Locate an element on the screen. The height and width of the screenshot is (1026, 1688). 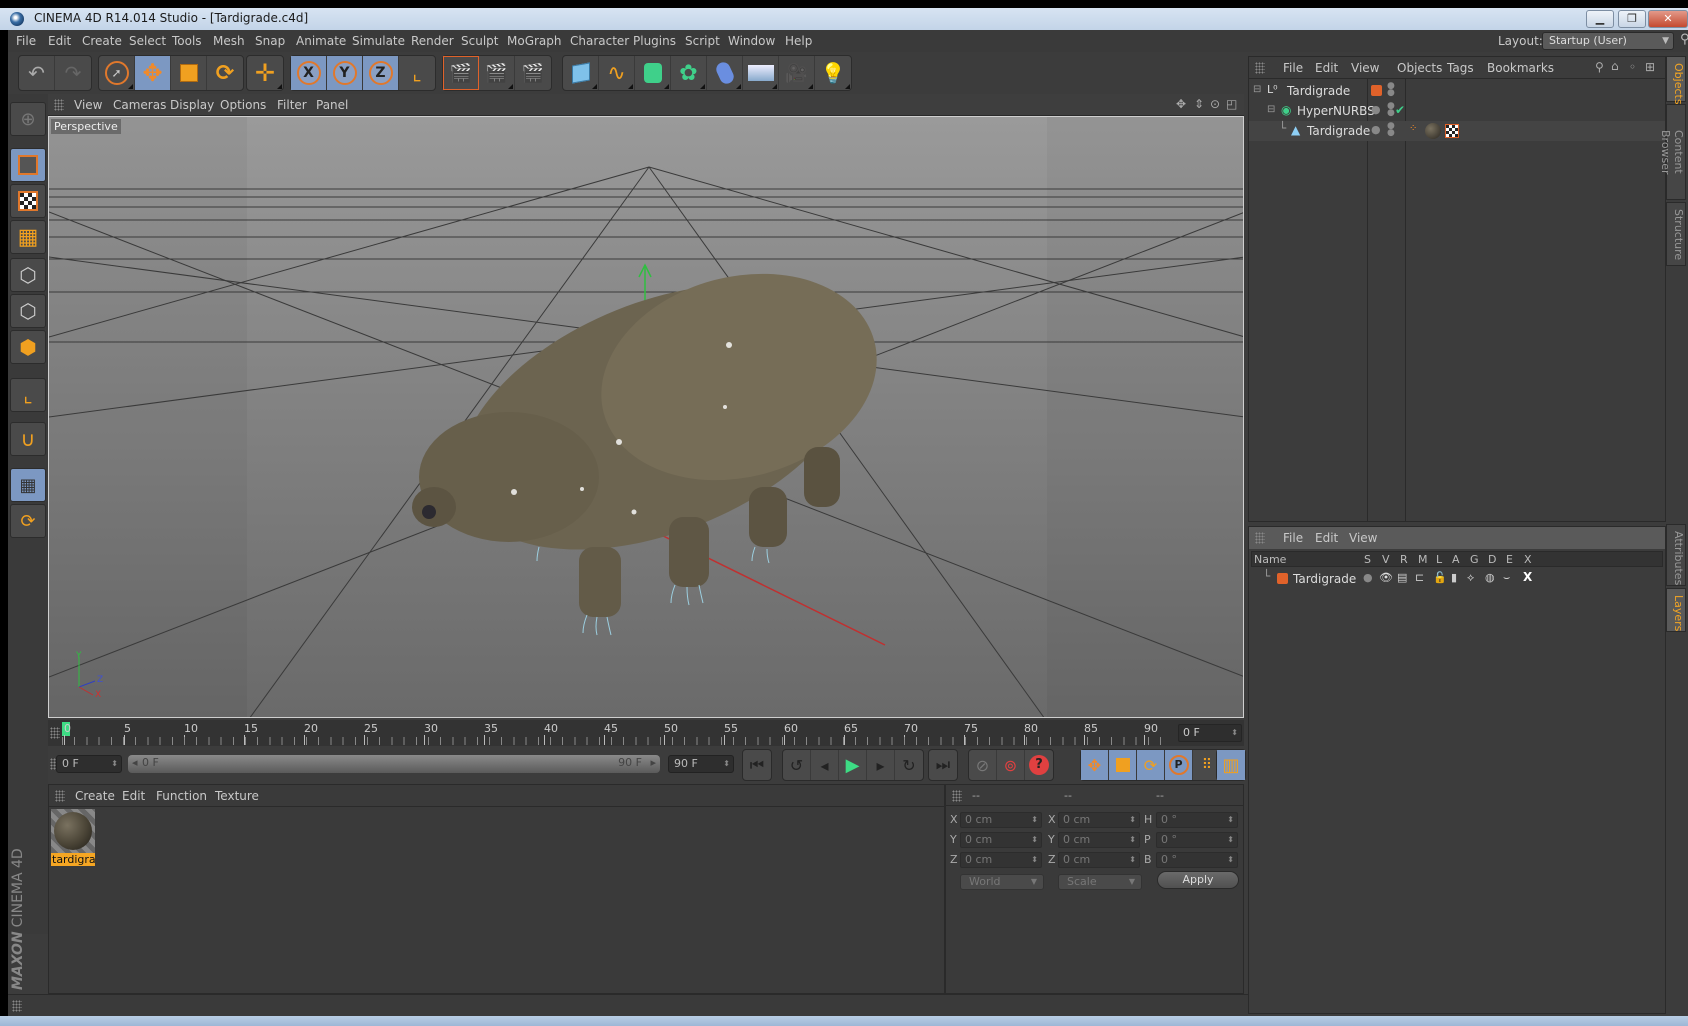
viewport-zoom-icon: ⇕ is located at coordinates (1199, 104).